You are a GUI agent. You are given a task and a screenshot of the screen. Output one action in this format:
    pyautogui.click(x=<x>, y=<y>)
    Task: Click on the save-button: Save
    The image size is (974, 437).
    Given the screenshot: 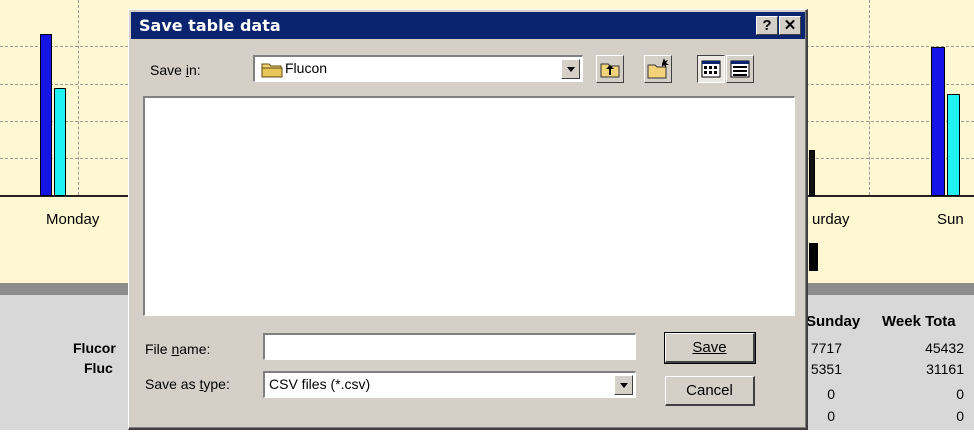 What is the action you would take?
    pyautogui.click(x=710, y=348)
    